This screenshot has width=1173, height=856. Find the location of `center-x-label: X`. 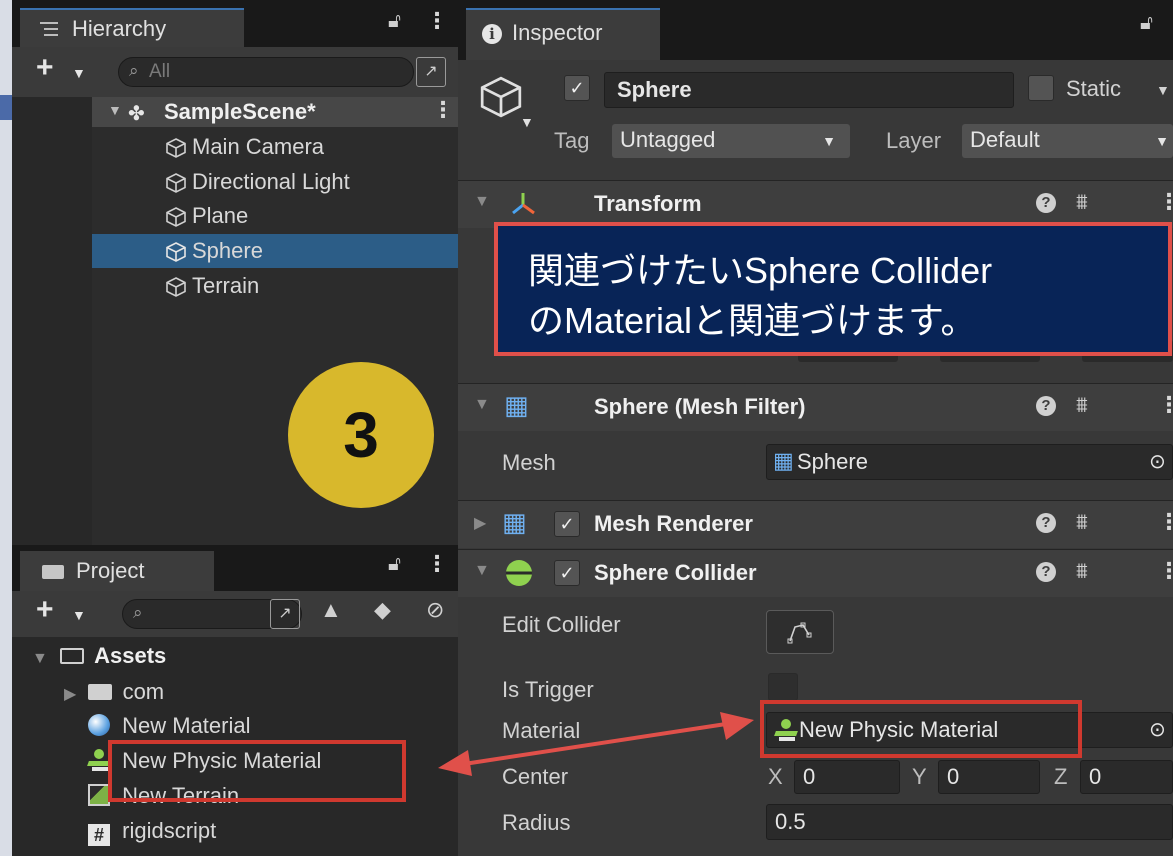

center-x-label: X is located at coordinates (775, 776).